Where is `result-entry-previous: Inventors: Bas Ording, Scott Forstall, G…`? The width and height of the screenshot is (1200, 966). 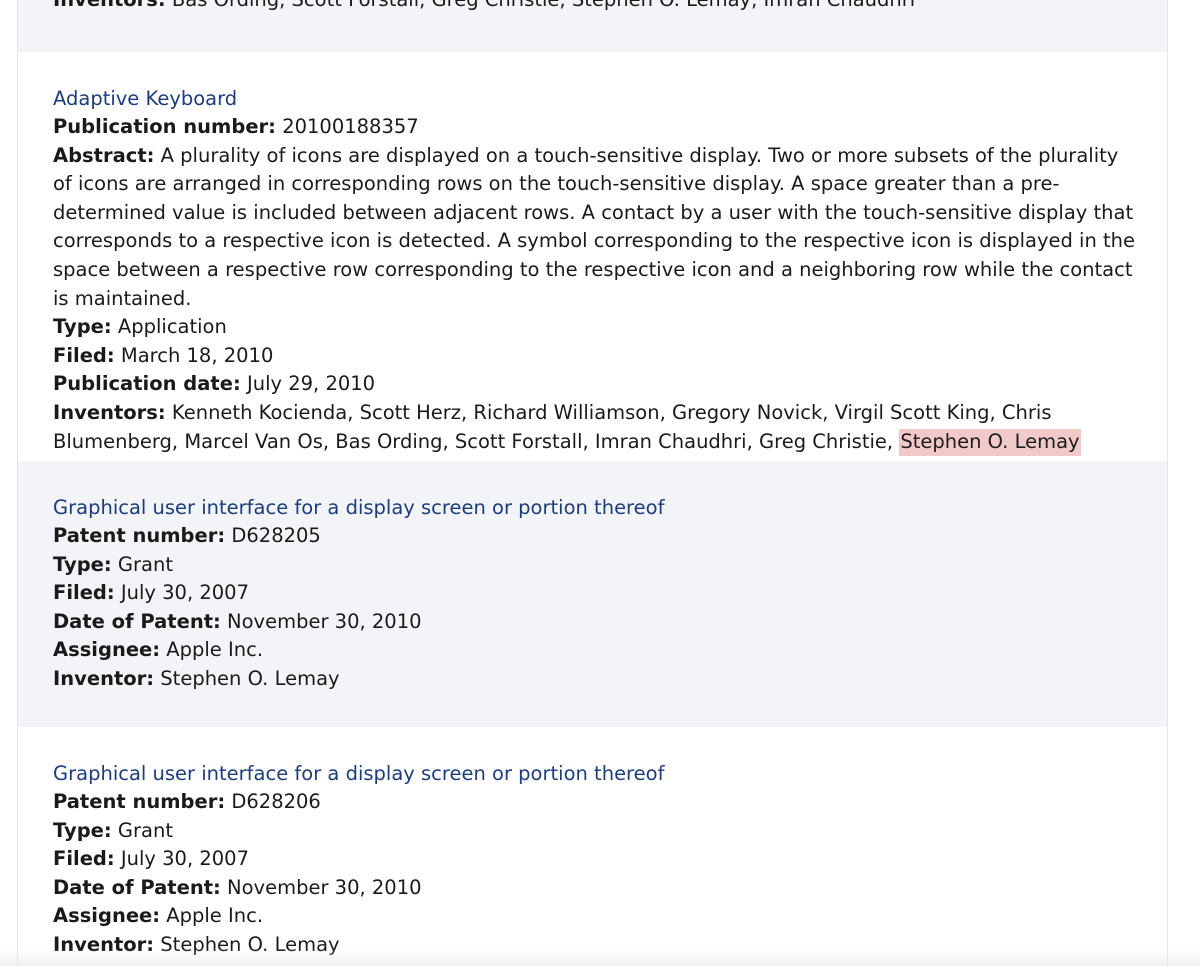
result-entry-previous: Inventors: Bas Ording, Scott Forstall, G… is located at coordinates (592, 26).